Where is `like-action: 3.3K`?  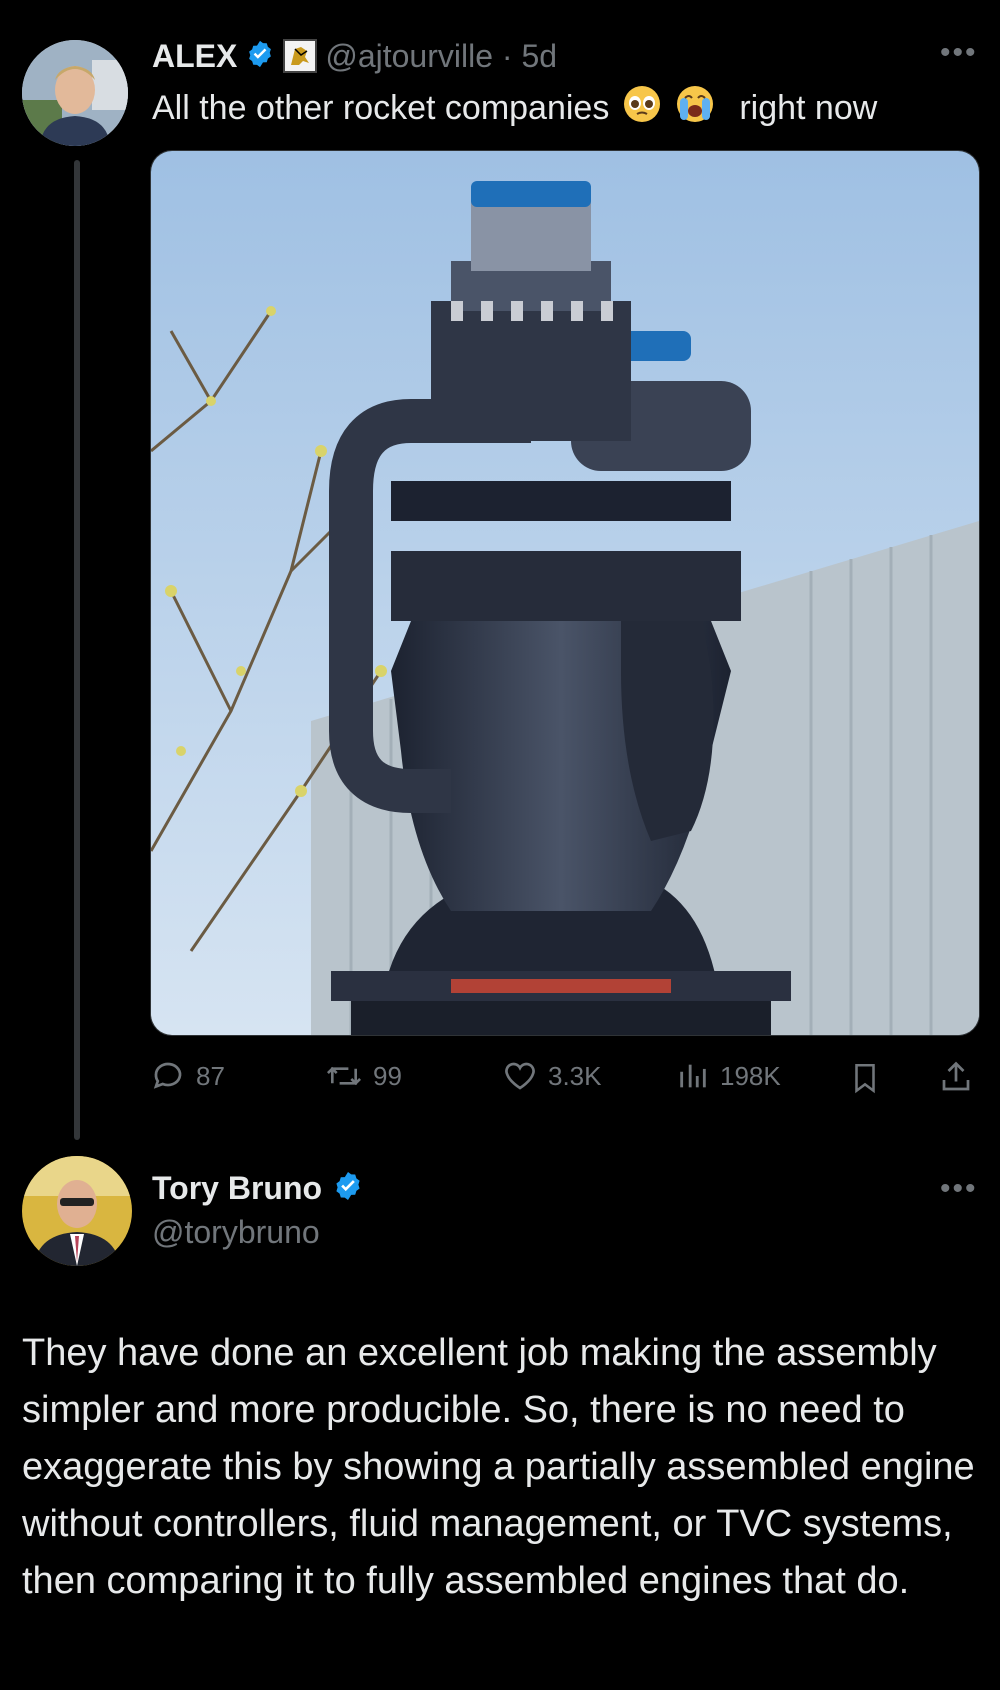 like-action: 3.3K is located at coordinates (552, 1076).